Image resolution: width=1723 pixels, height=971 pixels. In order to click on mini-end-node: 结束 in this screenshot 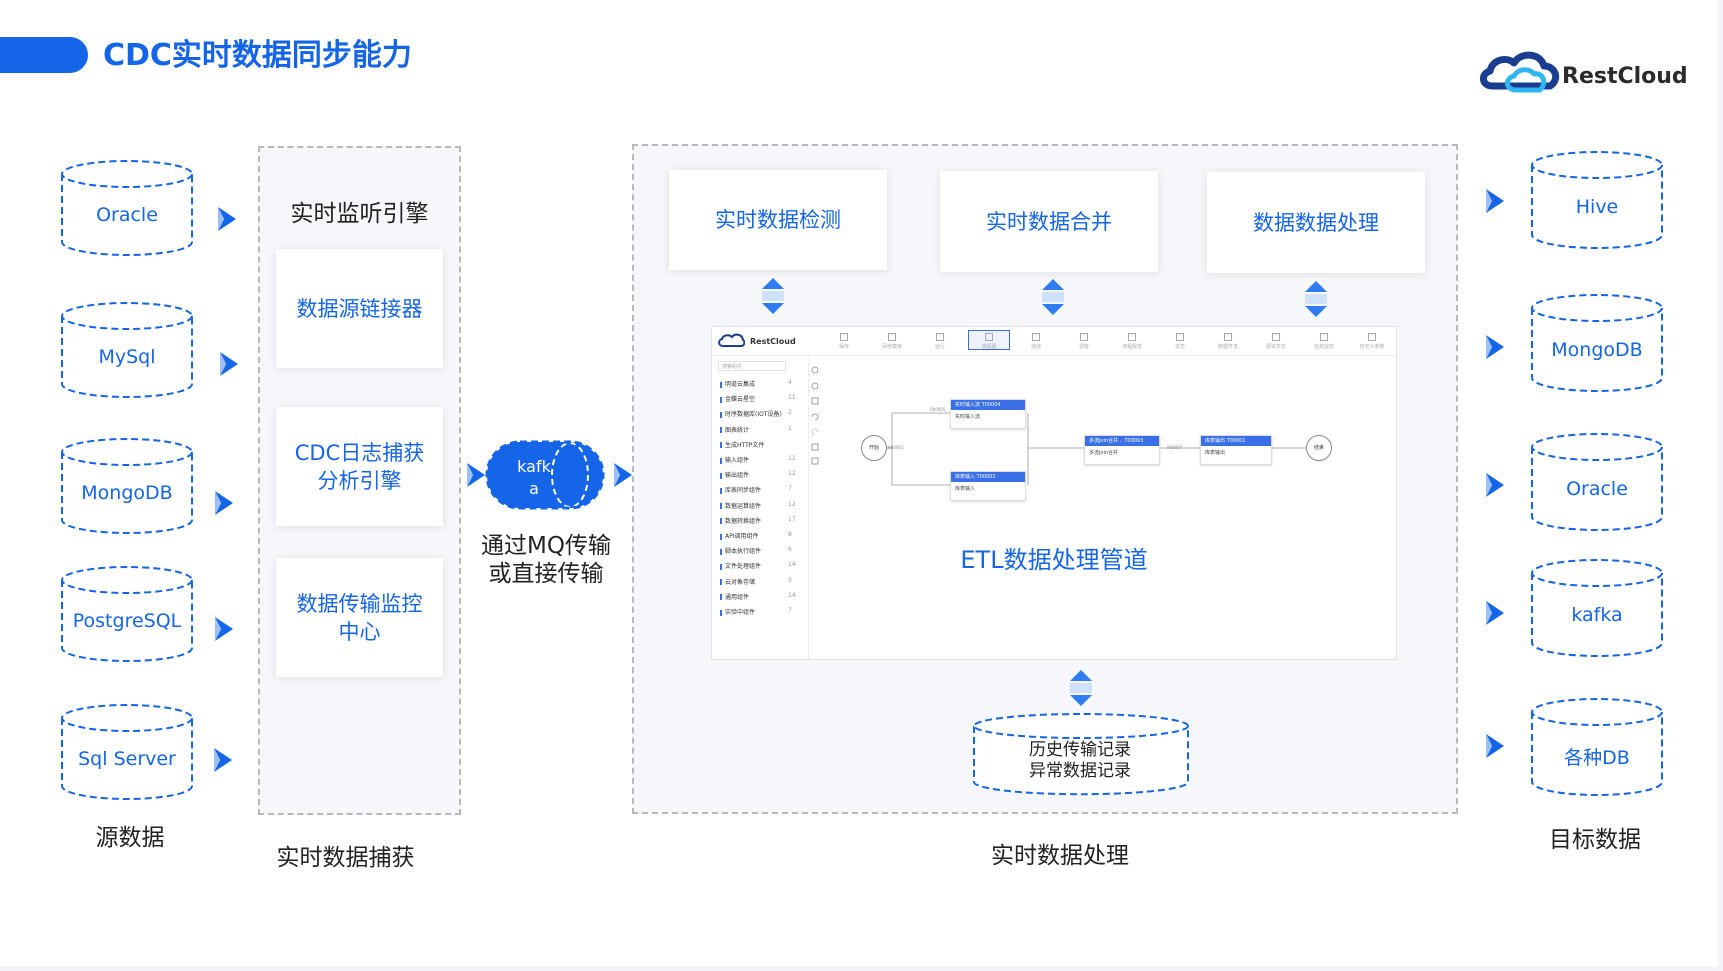, I will do `click(1319, 448)`.